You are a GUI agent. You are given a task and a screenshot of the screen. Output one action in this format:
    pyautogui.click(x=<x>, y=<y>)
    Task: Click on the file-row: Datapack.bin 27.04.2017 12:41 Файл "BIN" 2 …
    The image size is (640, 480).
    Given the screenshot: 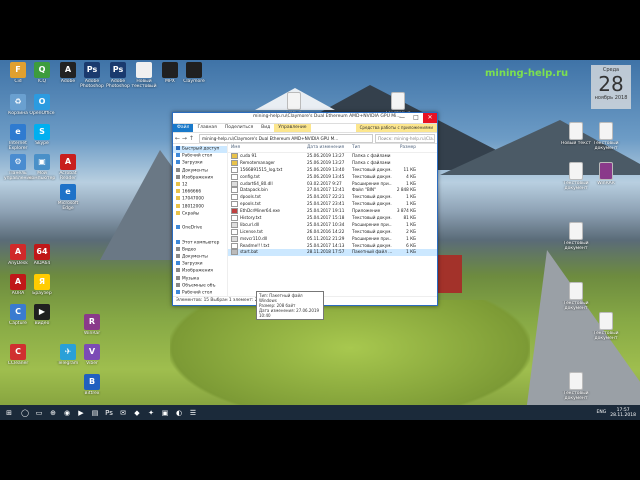 What is the action you would take?
    pyautogui.click(x=332, y=190)
    